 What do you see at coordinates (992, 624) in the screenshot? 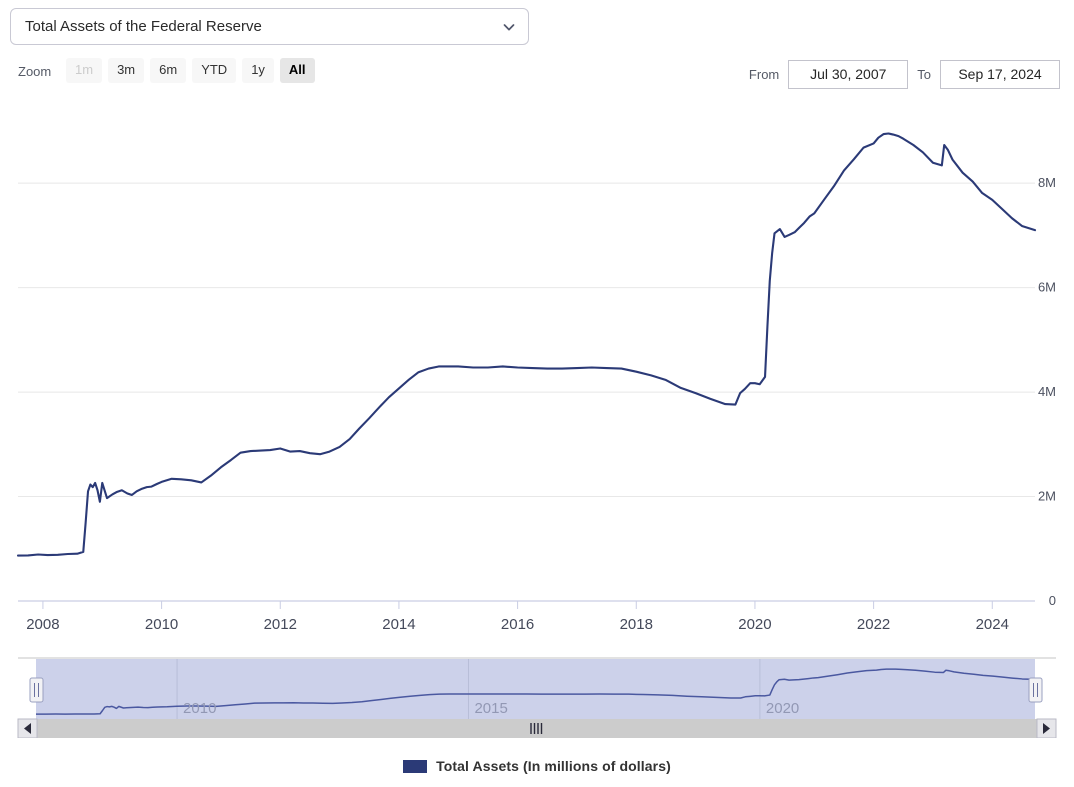
I see `x-tick-label: 2024` at bounding box center [992, 624].